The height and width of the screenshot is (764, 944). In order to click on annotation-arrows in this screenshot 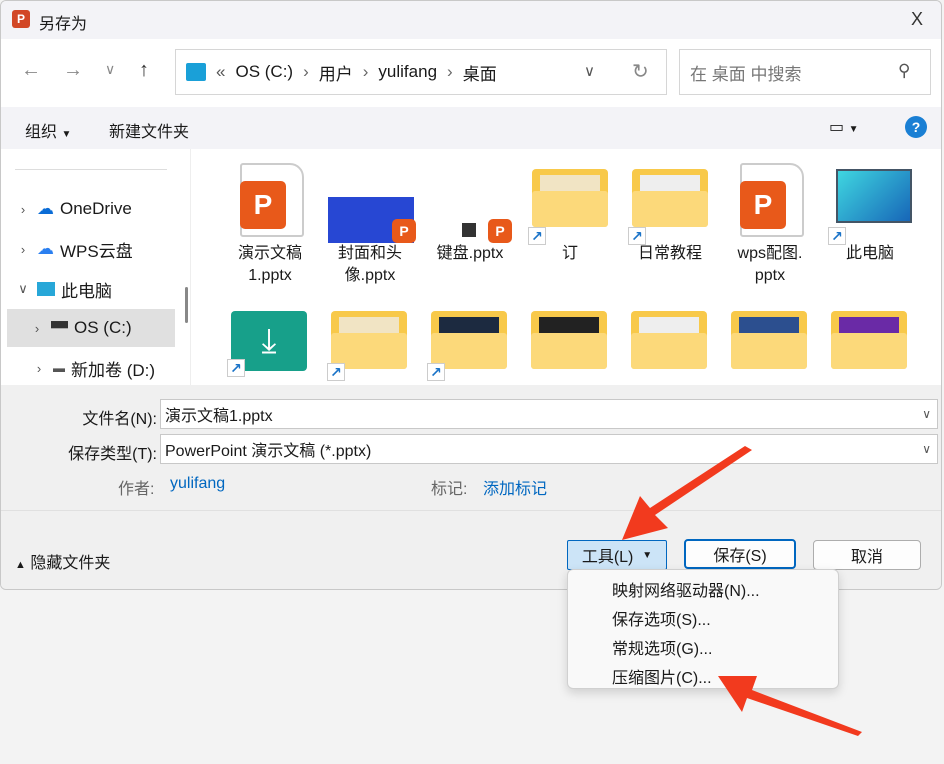, I will do `click(742, 591)`.